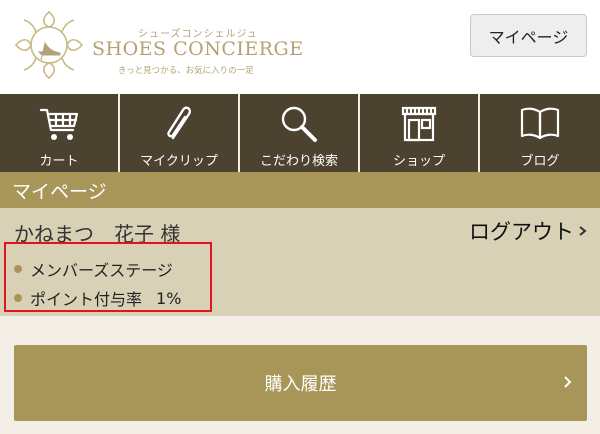  Describe the element at coordinates (179, 161) in the screenshot. I see `nav-label-myclip: マイクリップ` at that location.